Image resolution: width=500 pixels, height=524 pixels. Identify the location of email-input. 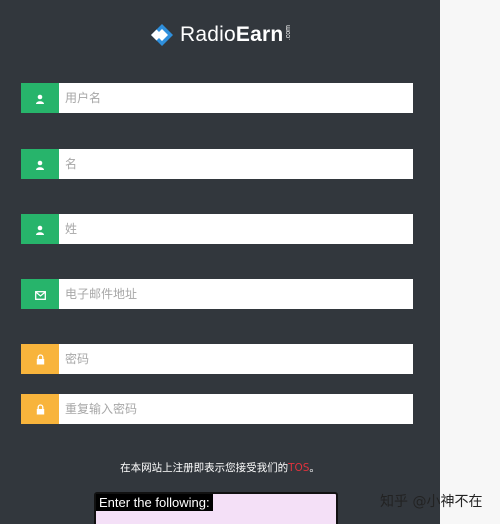
(236, 294).